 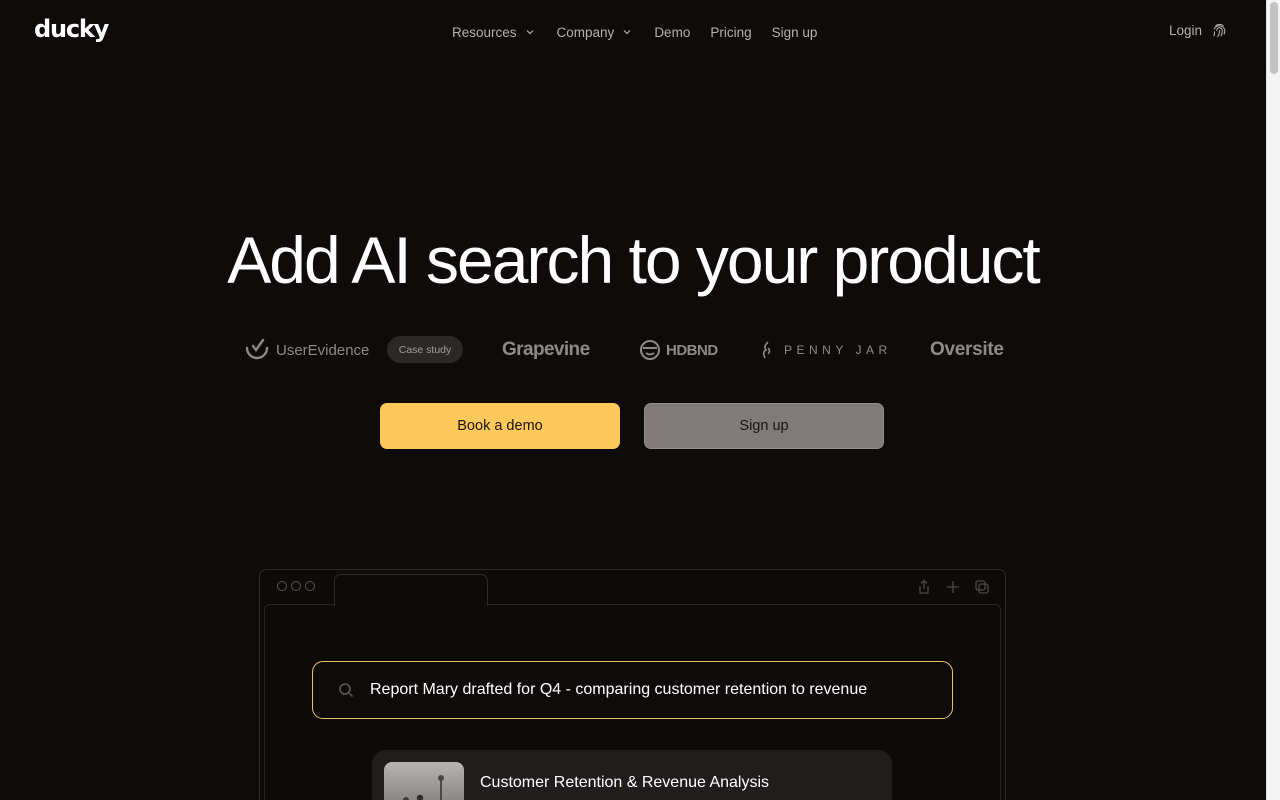 I want to click on search-icon, so click(x=346, y=690).